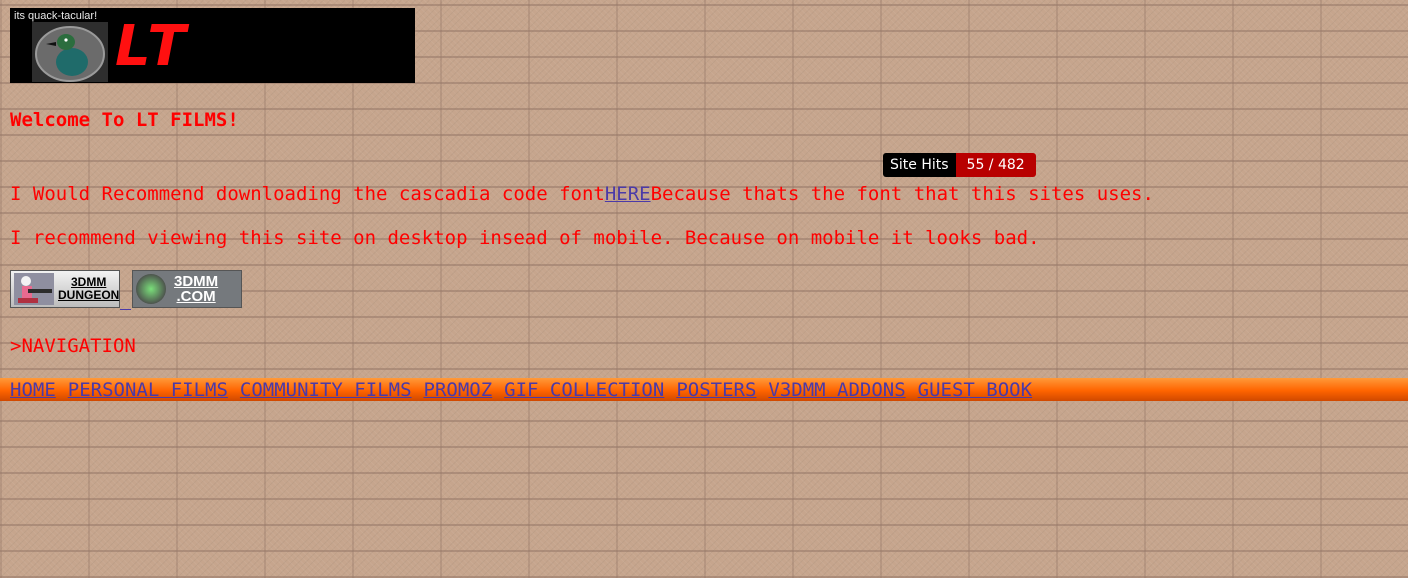  I want to click on dungeon-button-line1: 3DMM, so click(89, 282).